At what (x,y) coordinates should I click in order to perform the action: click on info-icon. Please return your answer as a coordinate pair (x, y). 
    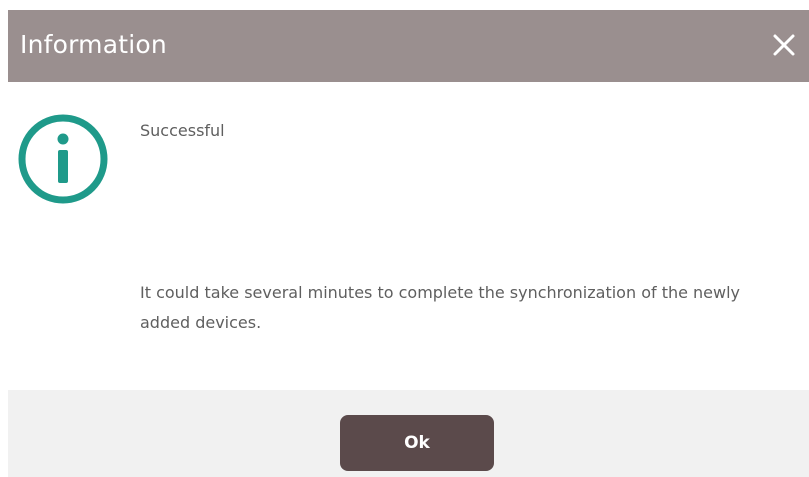
    Looking at the image, I should click on (63, 159).